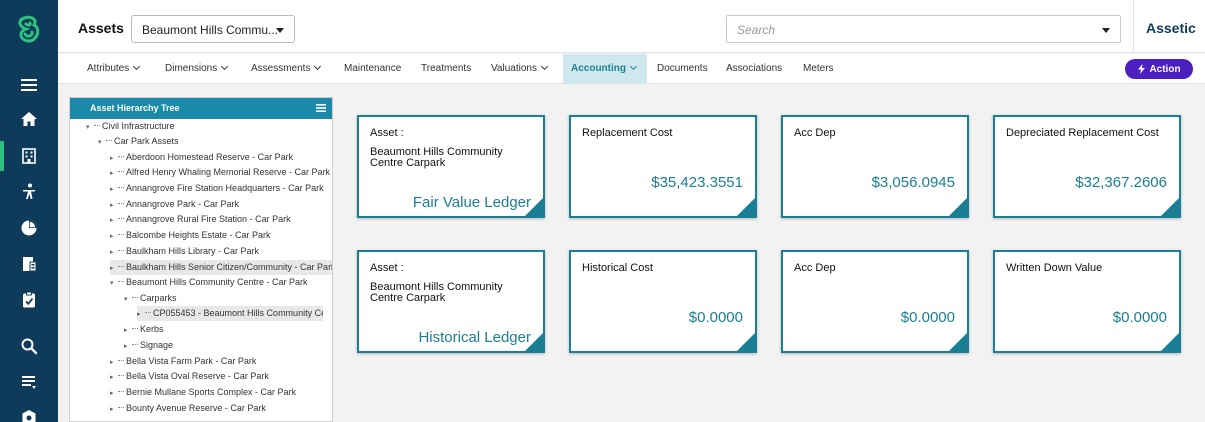 This screenshot has height=422, width=1205. I want to click on menu-icon, so click(29, 85).